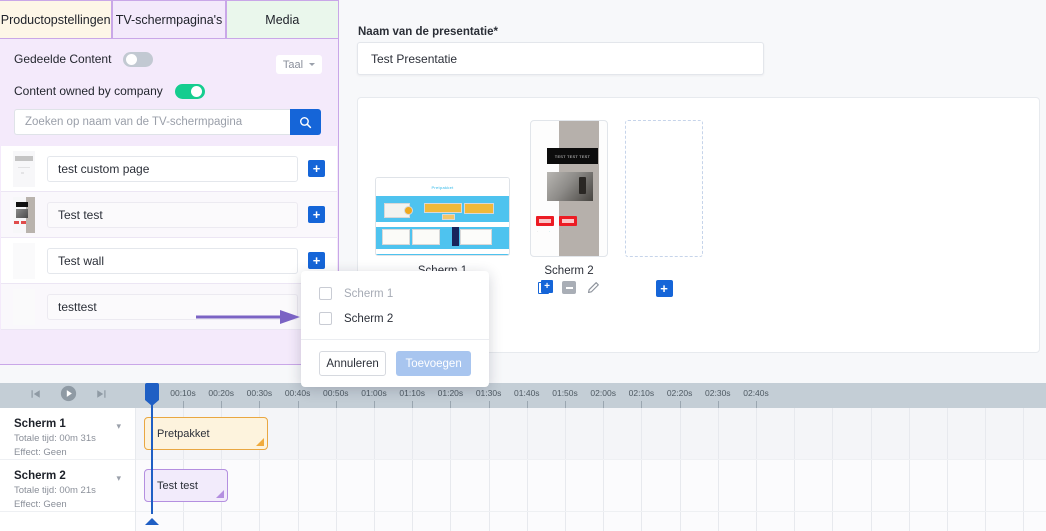  I want to click on tab-tv-schermpaginas: TV-schermpagina's, so click(169, 19).